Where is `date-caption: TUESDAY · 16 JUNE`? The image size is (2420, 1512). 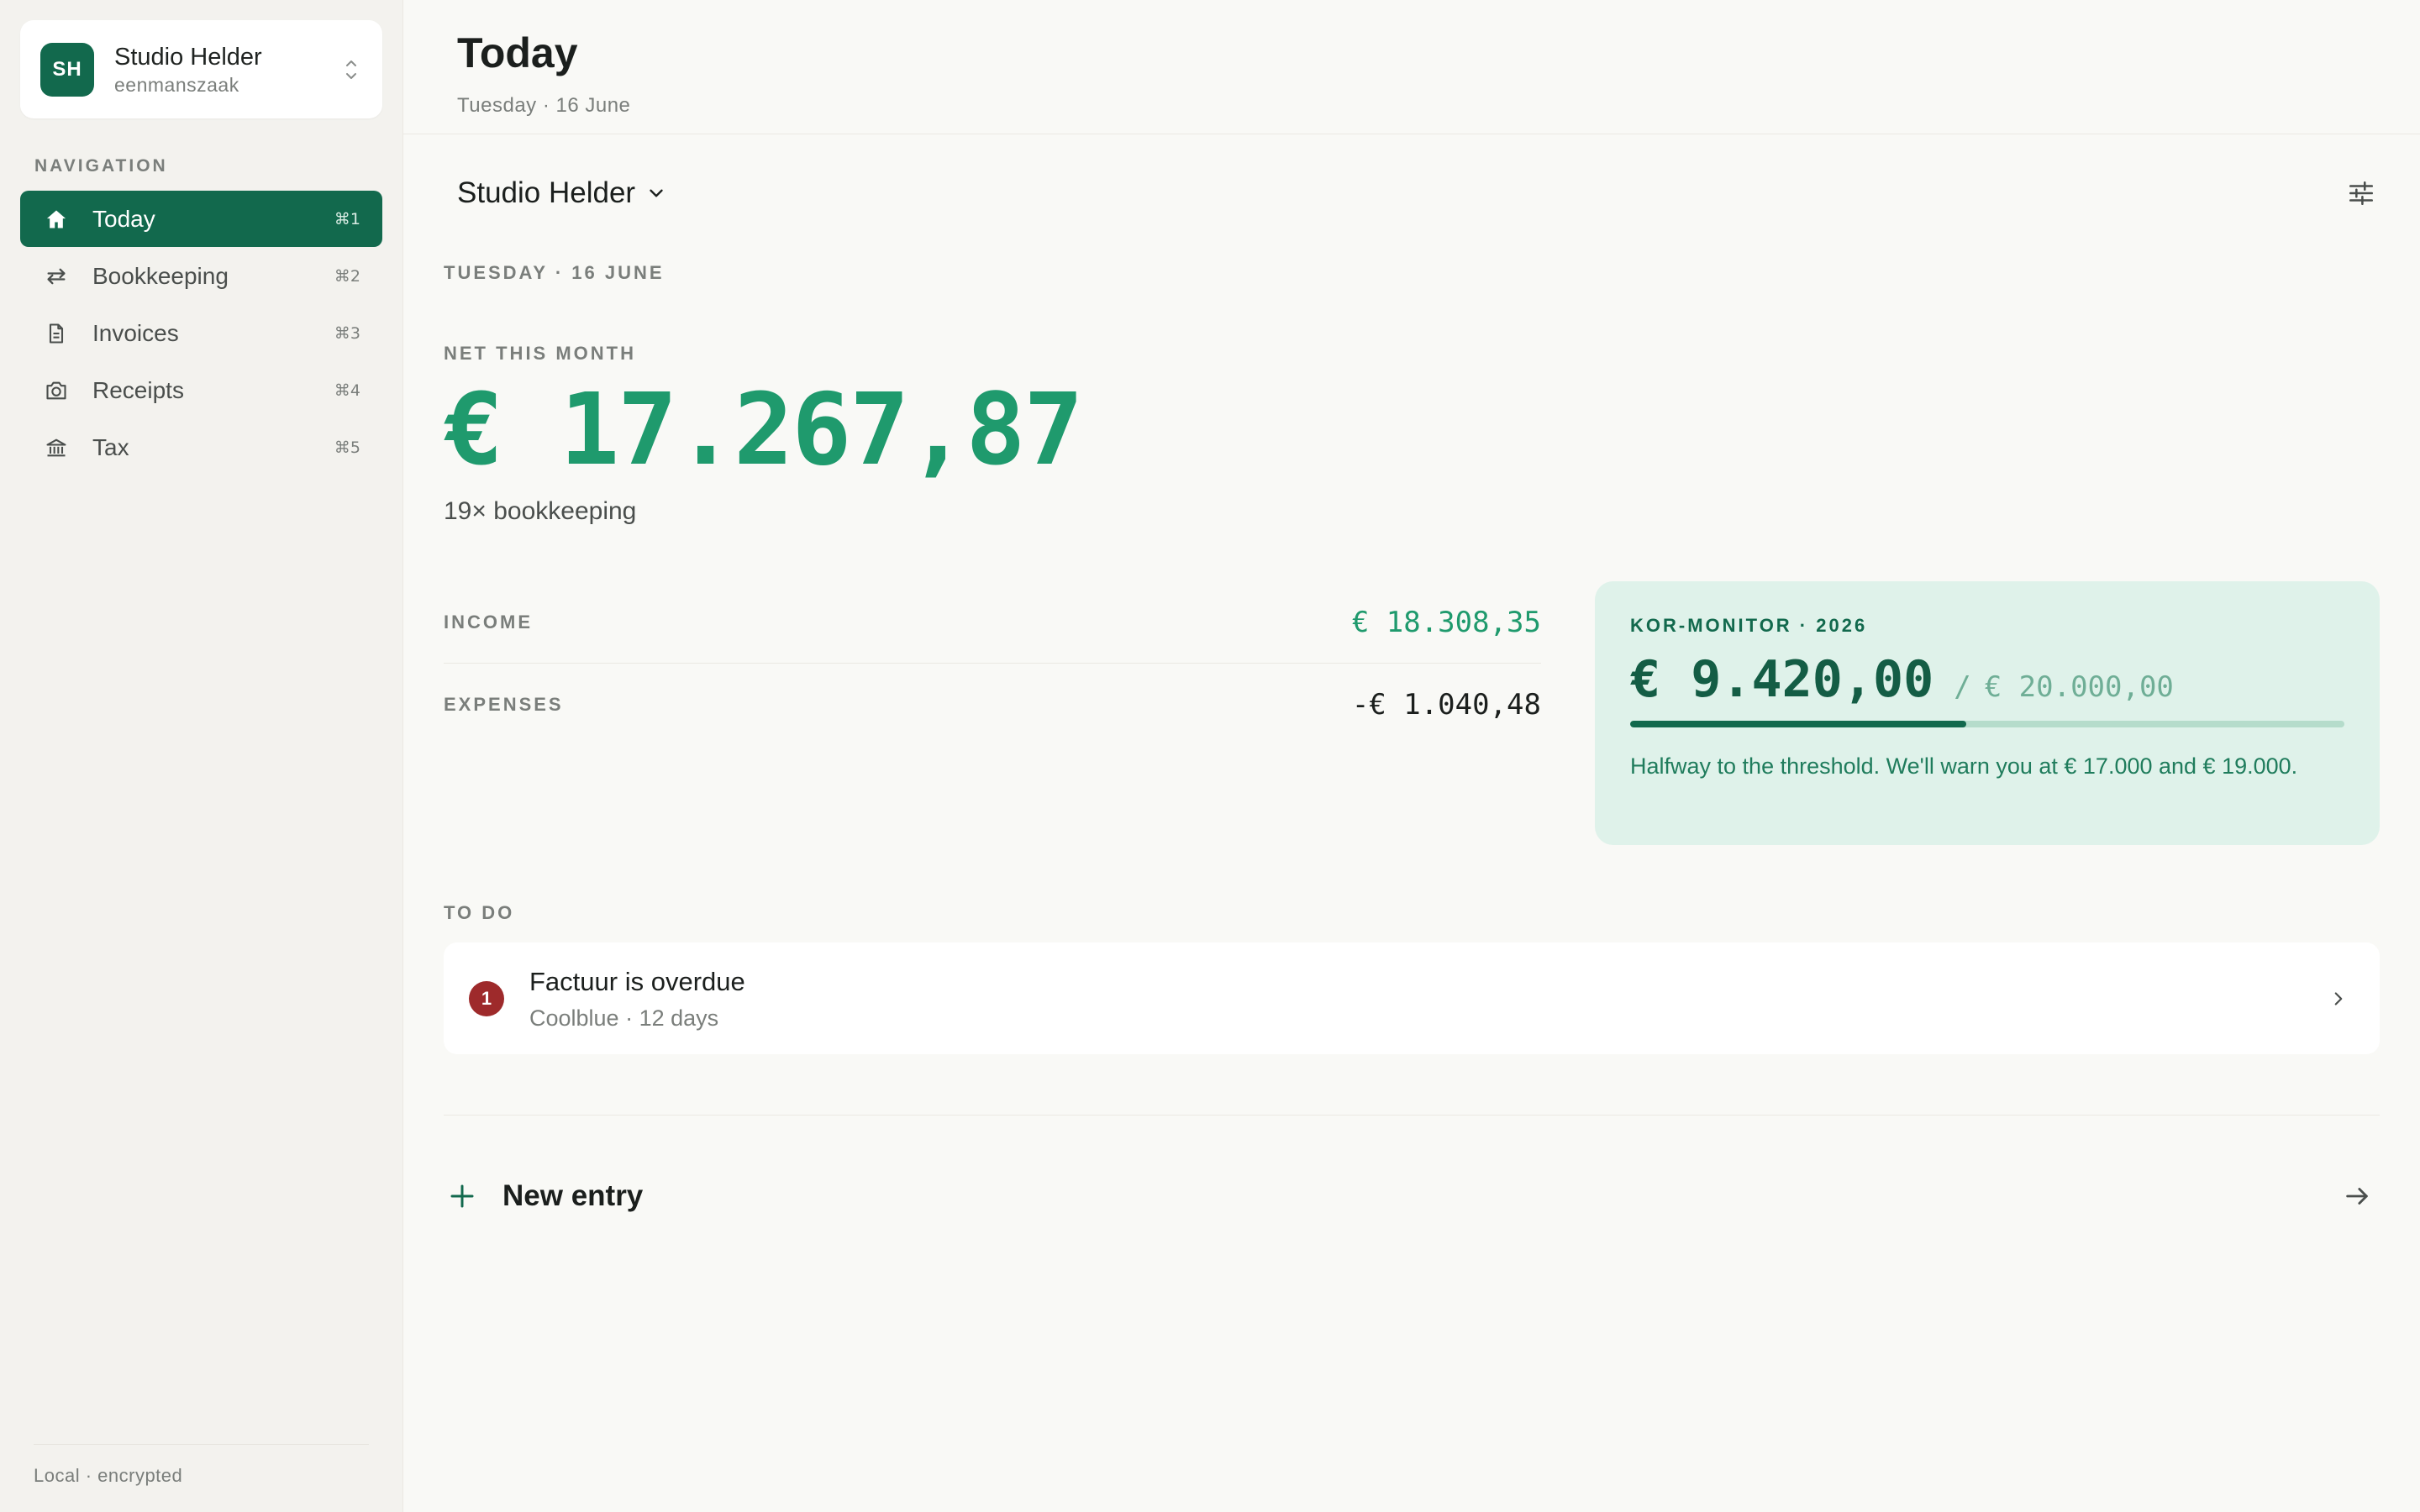 date-caption: TUESDAY · 16 JUNE is located at coordinates (554, 272).